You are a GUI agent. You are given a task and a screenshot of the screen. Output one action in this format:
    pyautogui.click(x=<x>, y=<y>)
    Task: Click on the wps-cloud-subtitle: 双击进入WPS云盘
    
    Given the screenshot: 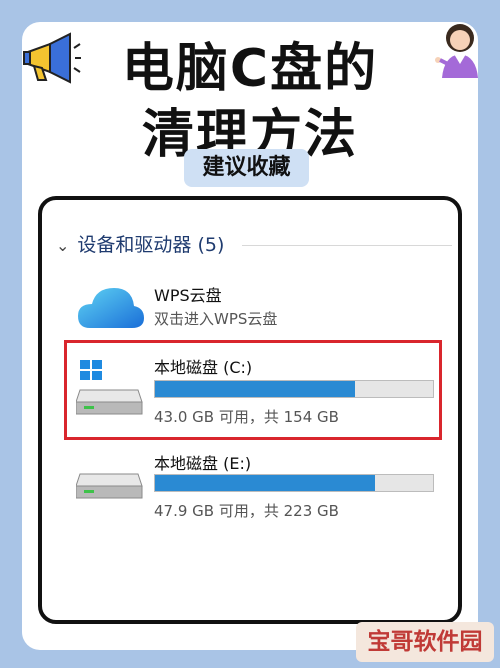 What is the action you would take?
    pyautogui.click(x=216, y=319)
    